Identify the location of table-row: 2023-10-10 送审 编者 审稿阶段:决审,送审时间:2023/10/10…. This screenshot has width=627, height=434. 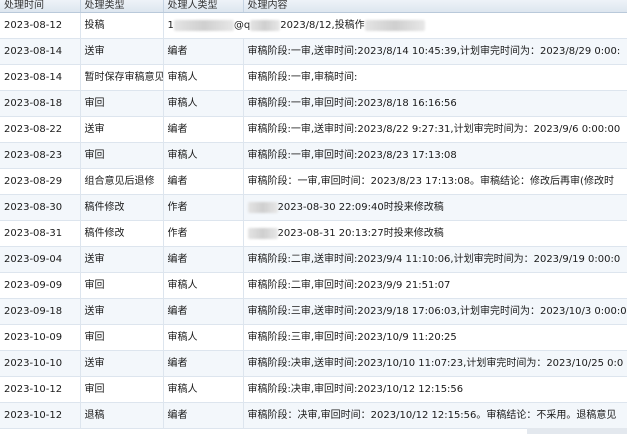
(313, 363).